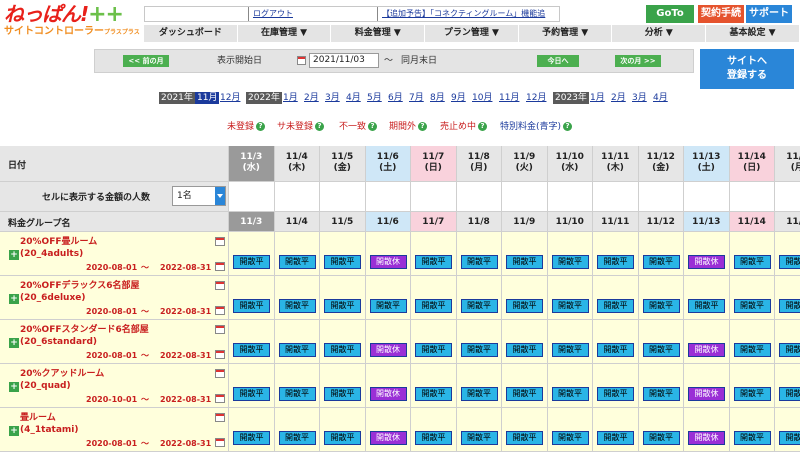  I want to click on support-button: サポート, so click(769, 14).